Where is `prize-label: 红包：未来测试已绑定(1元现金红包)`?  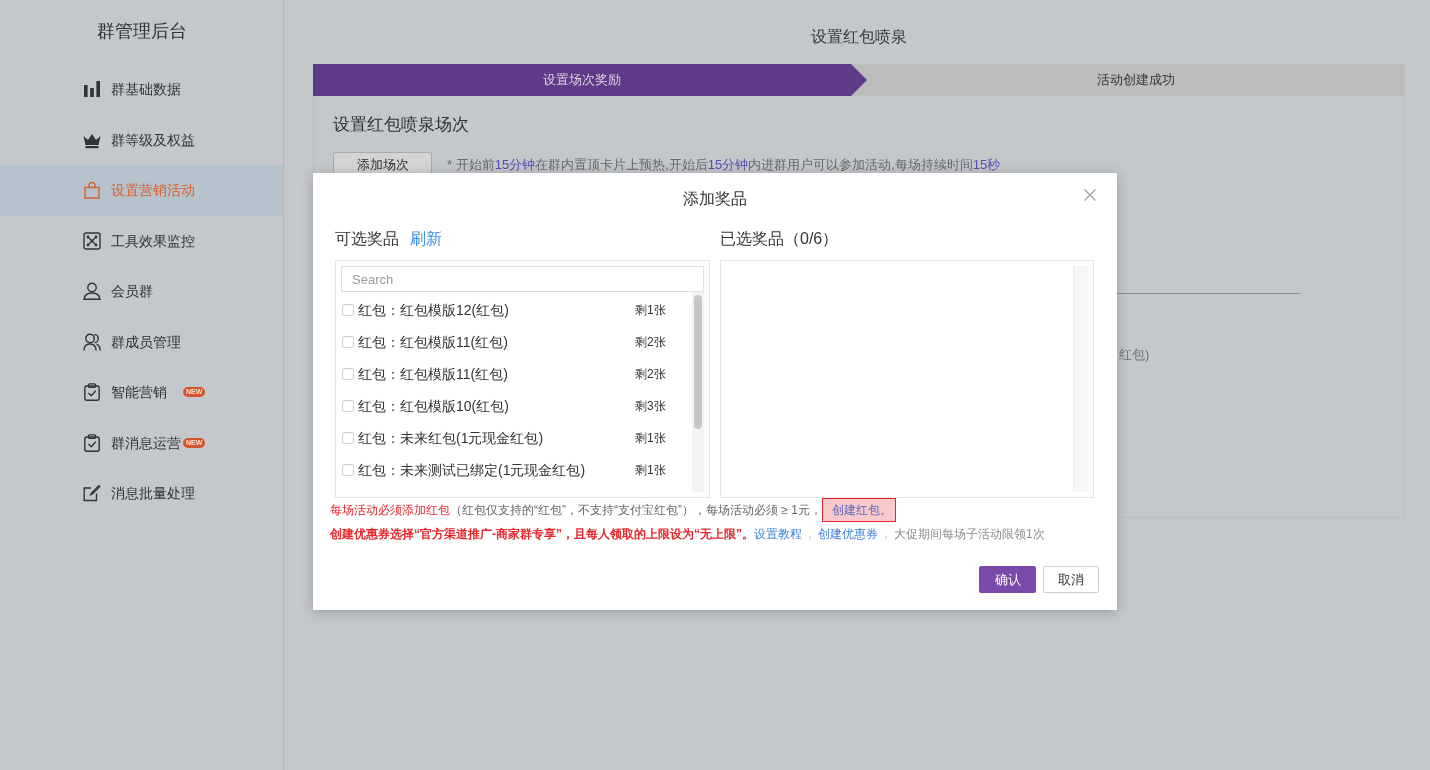
prize-label: 红包：未来测试已绑定(1元现金红包) is located at coordinates (472, 470).